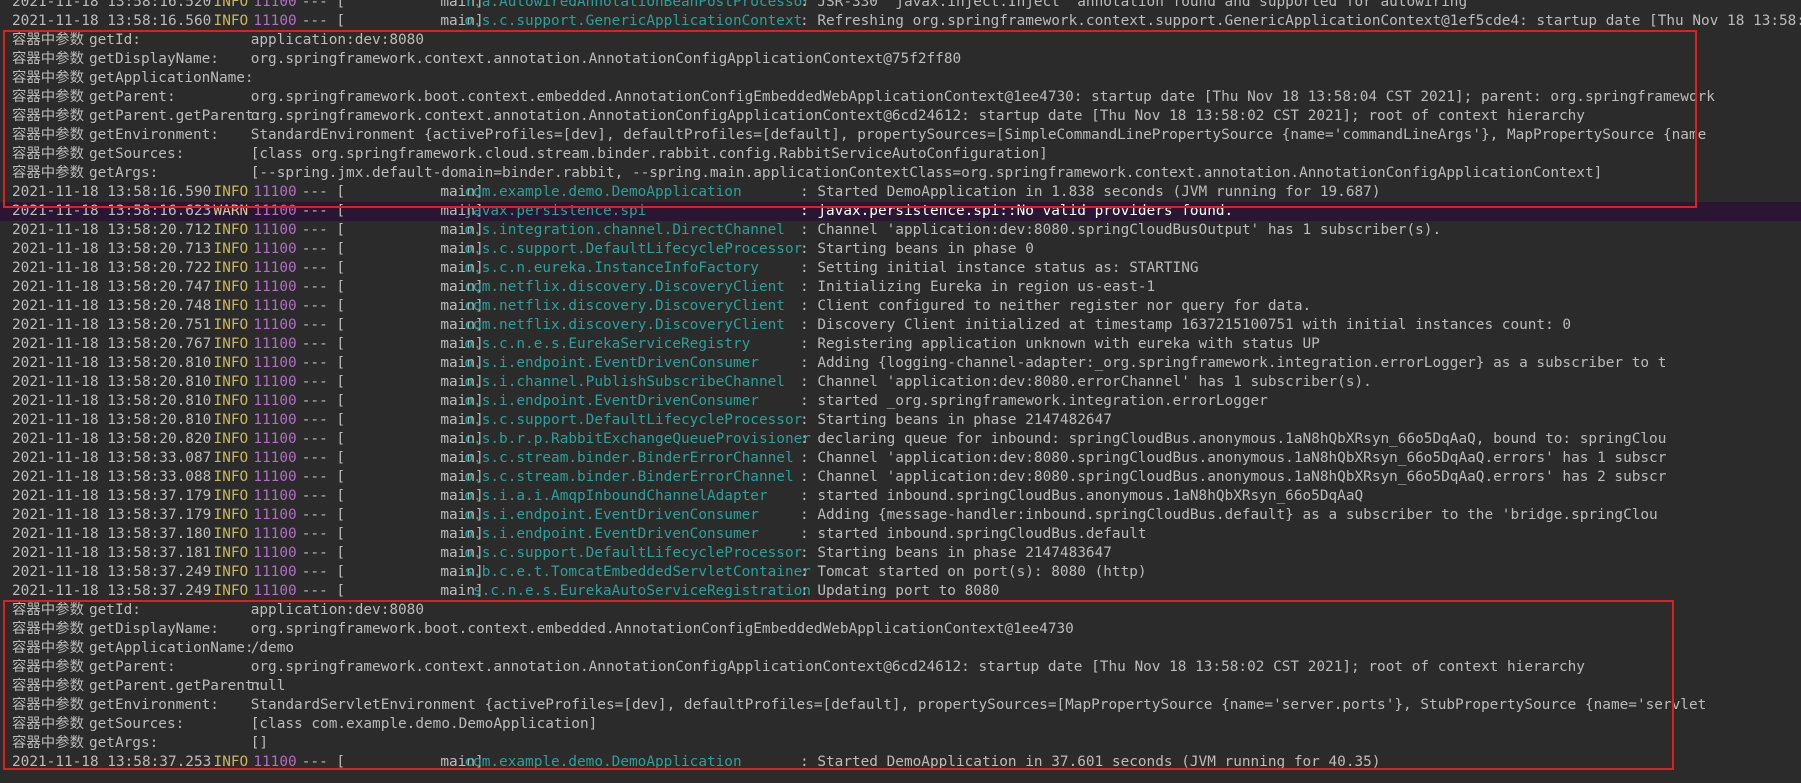  What do you see at coordinates (637, 439) in the screenshot?
I see `log-logger: c.s.b.r.p.RabbitExchangeQueueProvisioner` at bounding box center [637, 439].